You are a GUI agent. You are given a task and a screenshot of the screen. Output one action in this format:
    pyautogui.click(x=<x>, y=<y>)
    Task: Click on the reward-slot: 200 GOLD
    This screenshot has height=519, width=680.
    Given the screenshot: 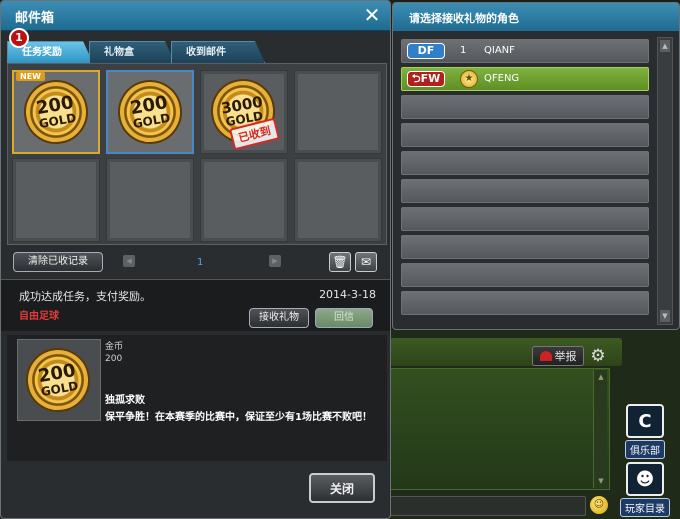 What is the action you would take?
    pyautogui.click(x=150, y=112)
    